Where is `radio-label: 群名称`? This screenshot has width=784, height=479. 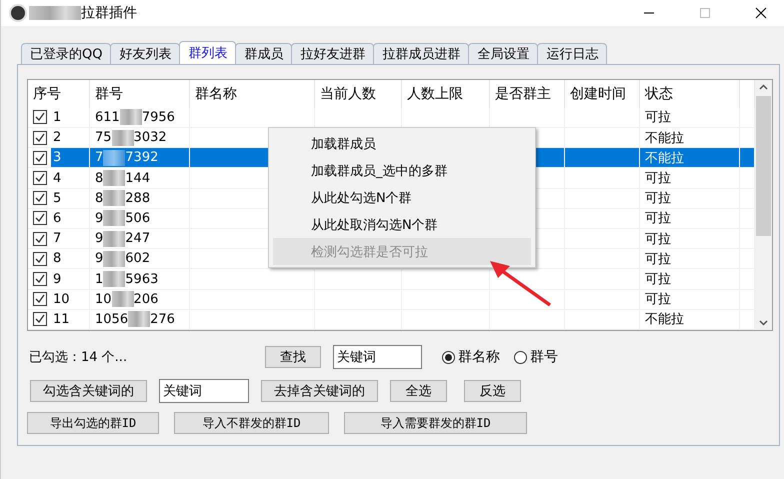 radio-label: 群名称 is located at coordinates (479, 357).